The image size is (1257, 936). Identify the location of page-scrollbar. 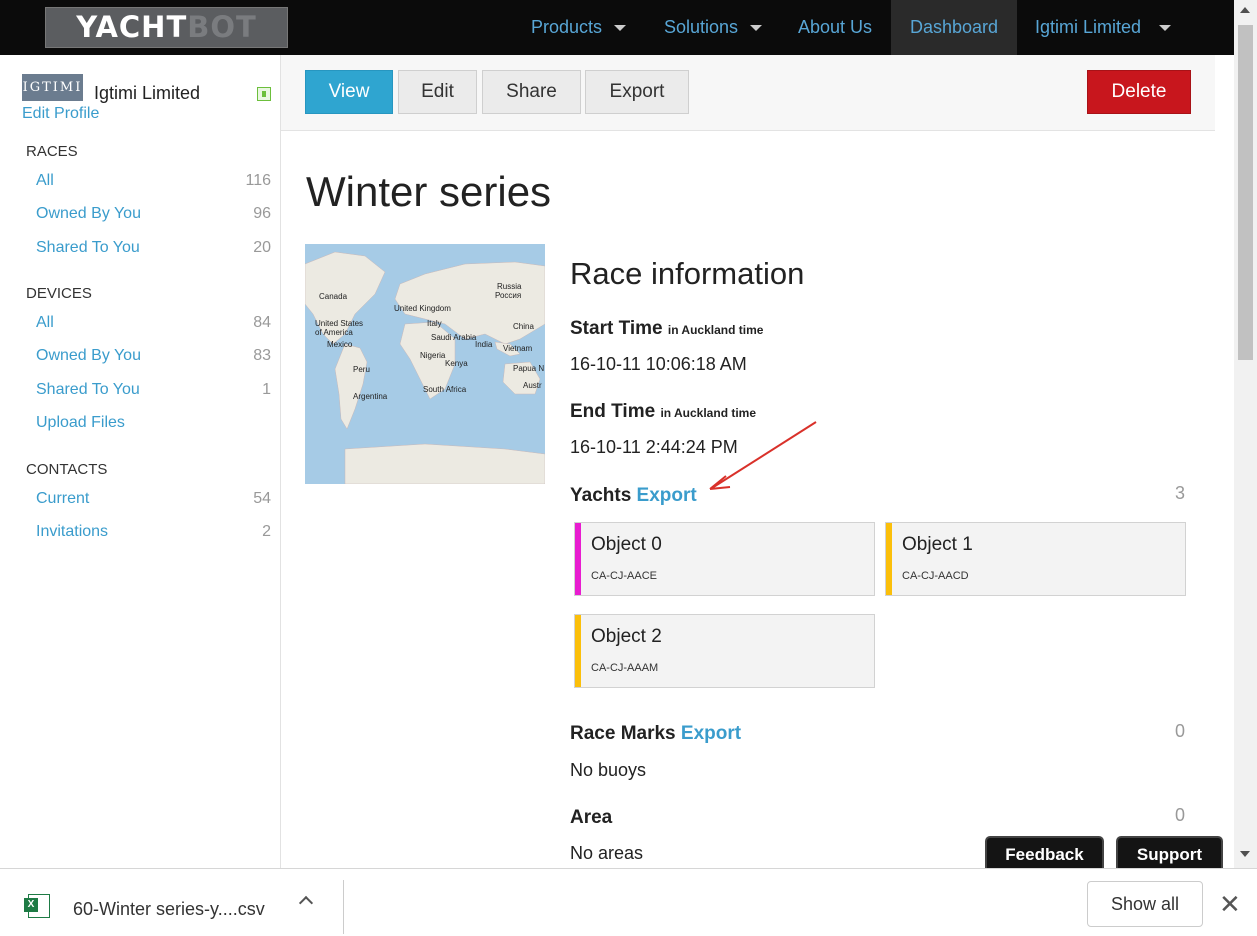
(1245, 434).